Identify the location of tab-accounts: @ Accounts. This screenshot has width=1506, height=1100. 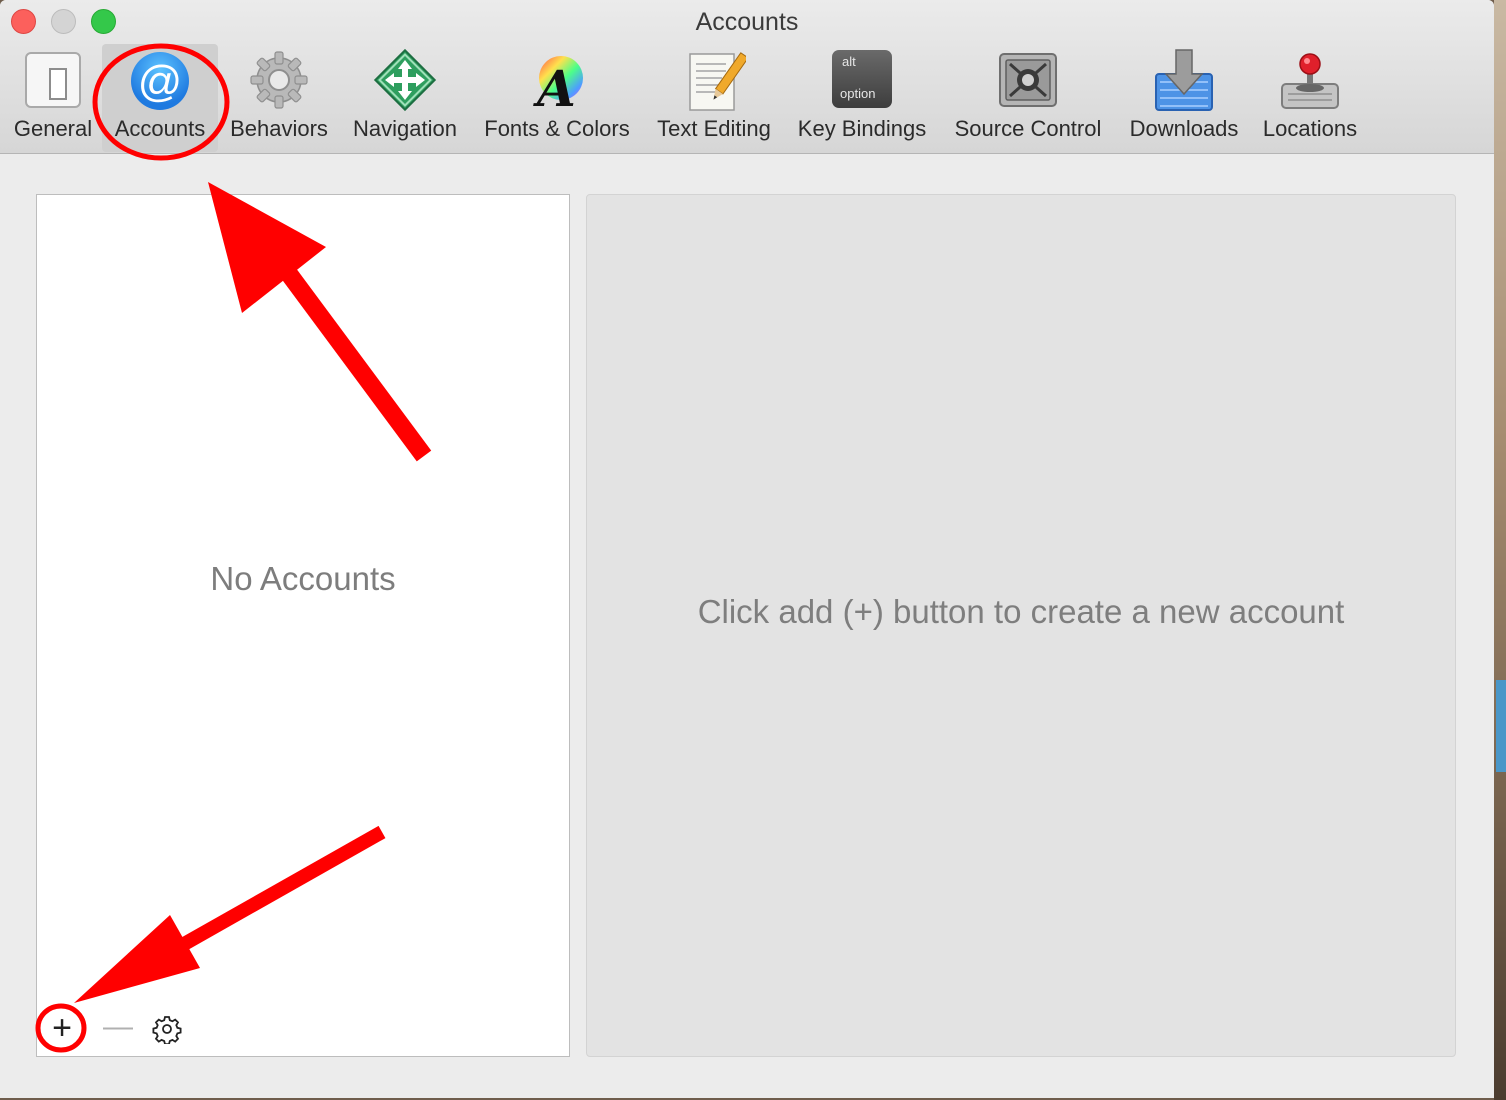
(160, 98).